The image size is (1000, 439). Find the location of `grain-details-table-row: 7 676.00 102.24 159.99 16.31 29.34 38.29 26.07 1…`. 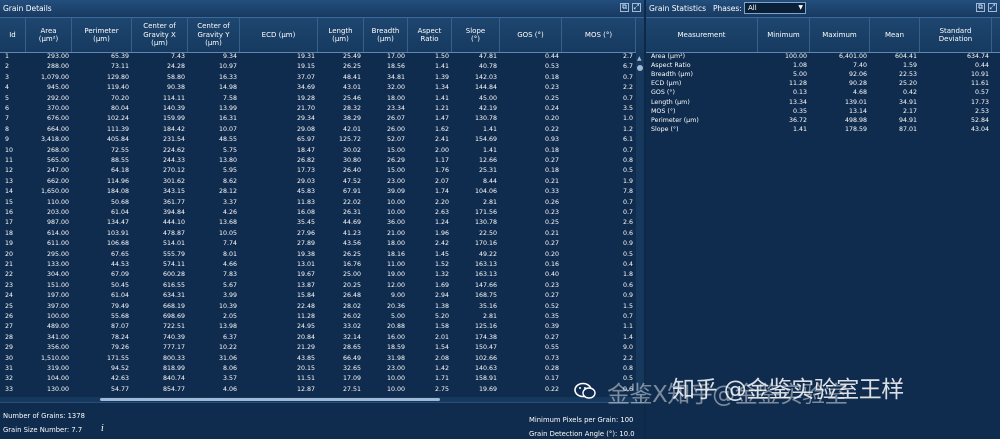

grain-details-table-row: 7 676.00 102.24 159.99 16.31 29.34 38.29 26.07 1… is located at coordinates (322, 119).